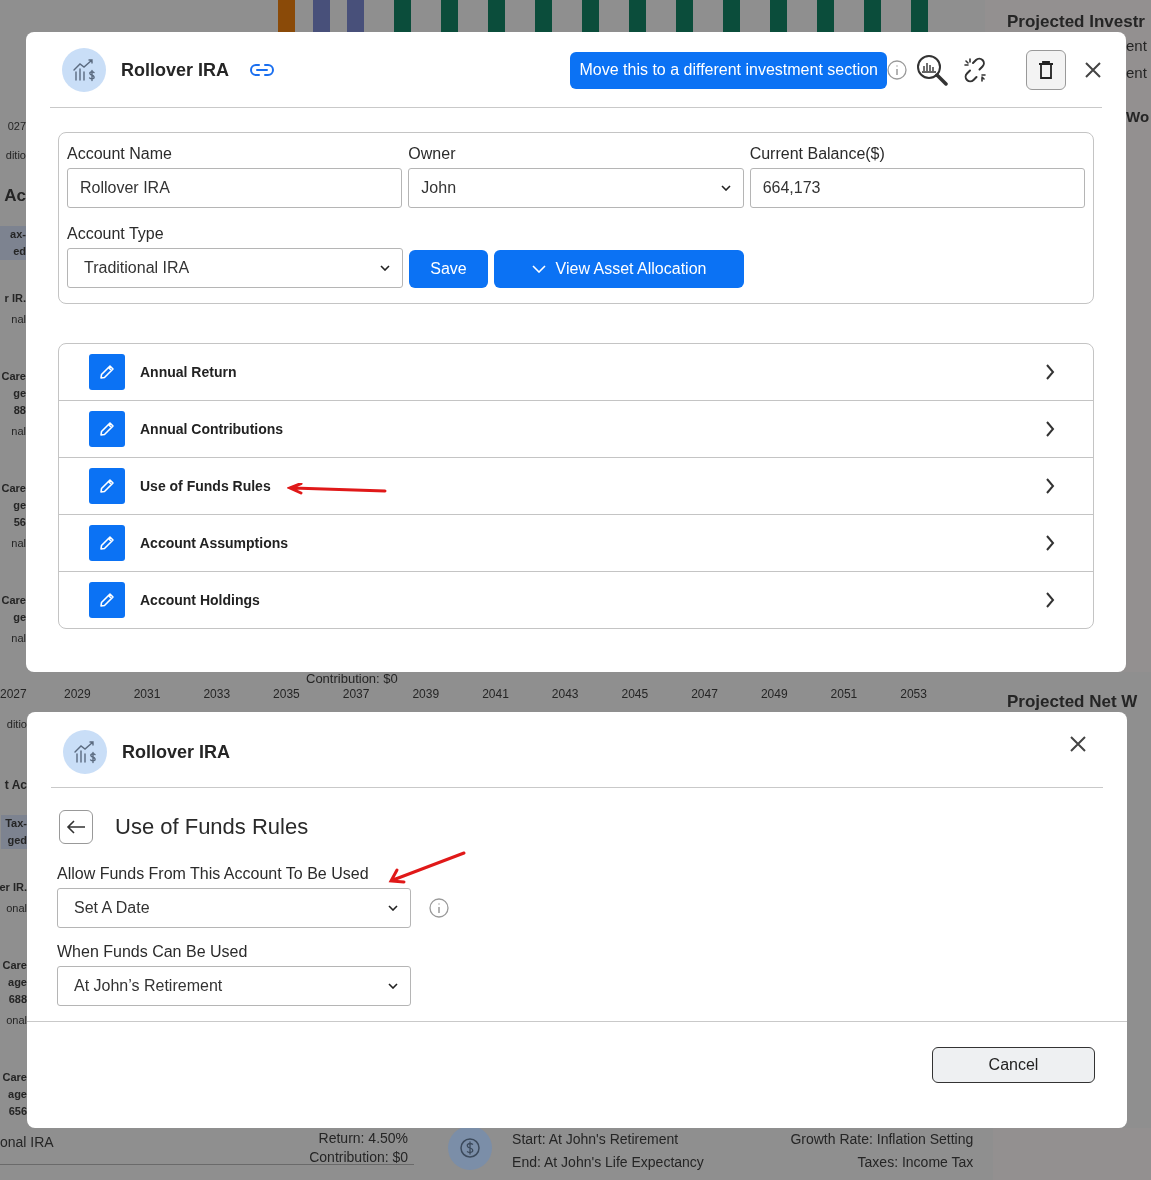 The height and width of the screenshot is (1180, 1151). Describe the element at coordinates (619, 269) in the screenshot. I see `view-allocation-button: View Asset Allocation` at that location.